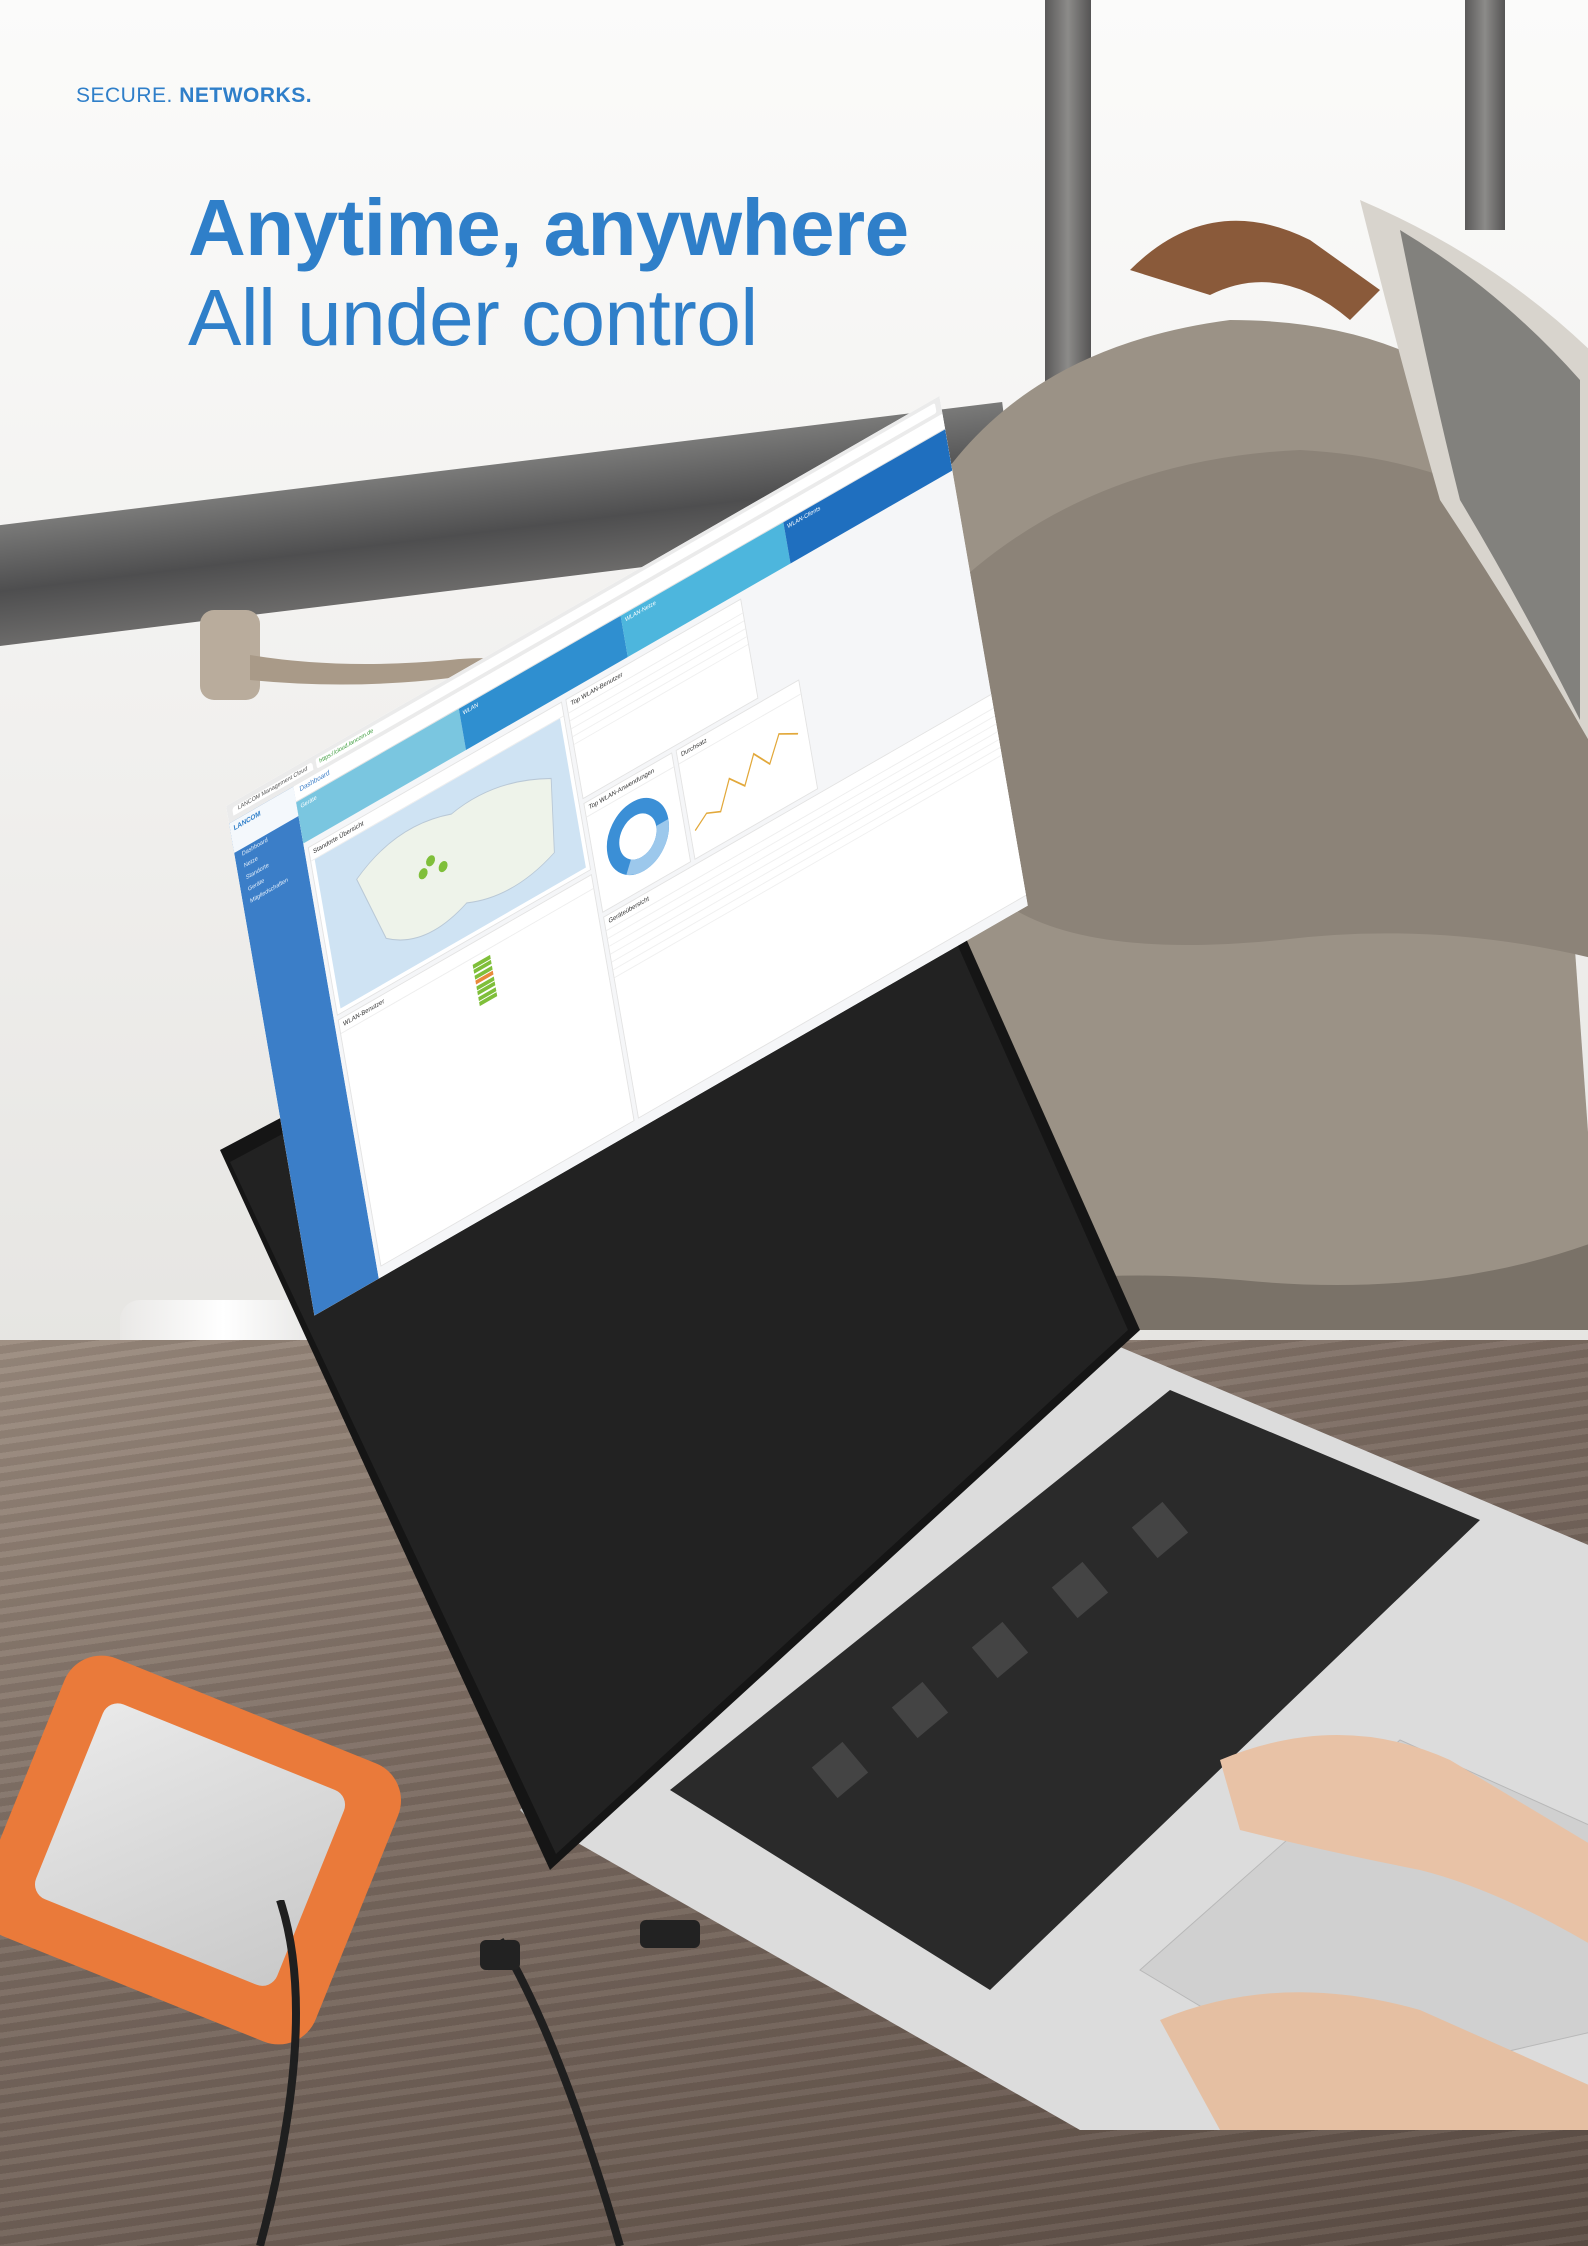 This screenshot has height=2246, width=1588. I want to click on brand-tagline: SECURE. NETWORKS., so click(194, 96).